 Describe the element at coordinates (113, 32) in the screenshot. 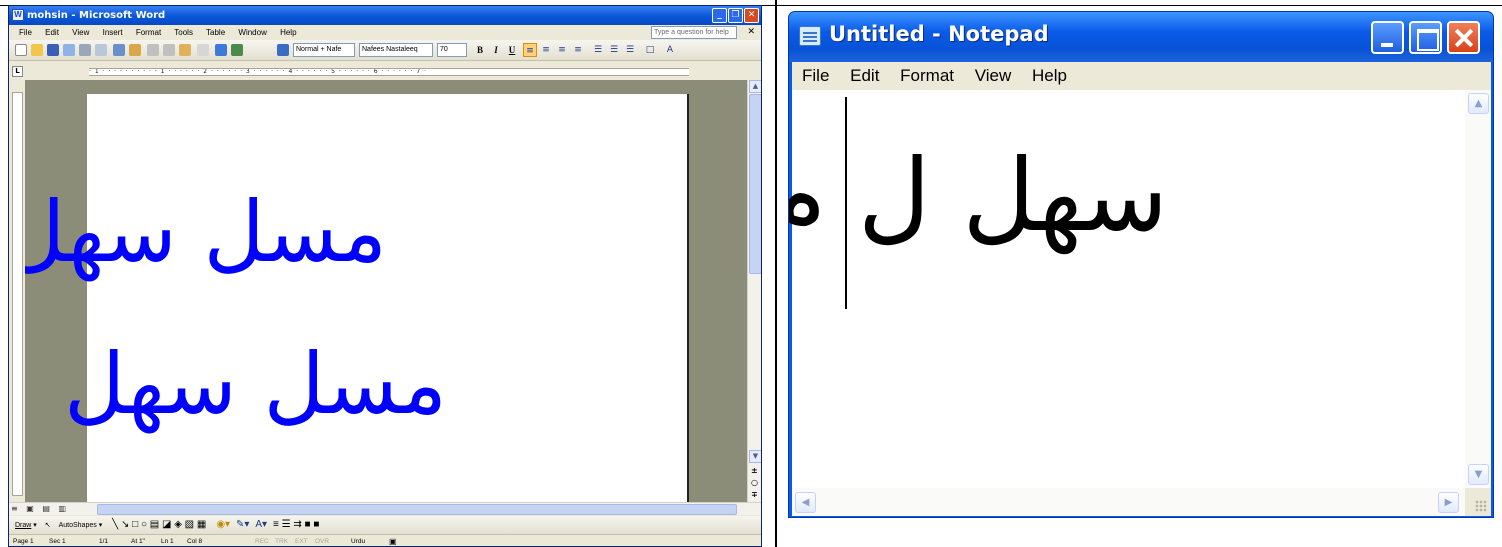

I see `menu-insert: Insert` at that location.